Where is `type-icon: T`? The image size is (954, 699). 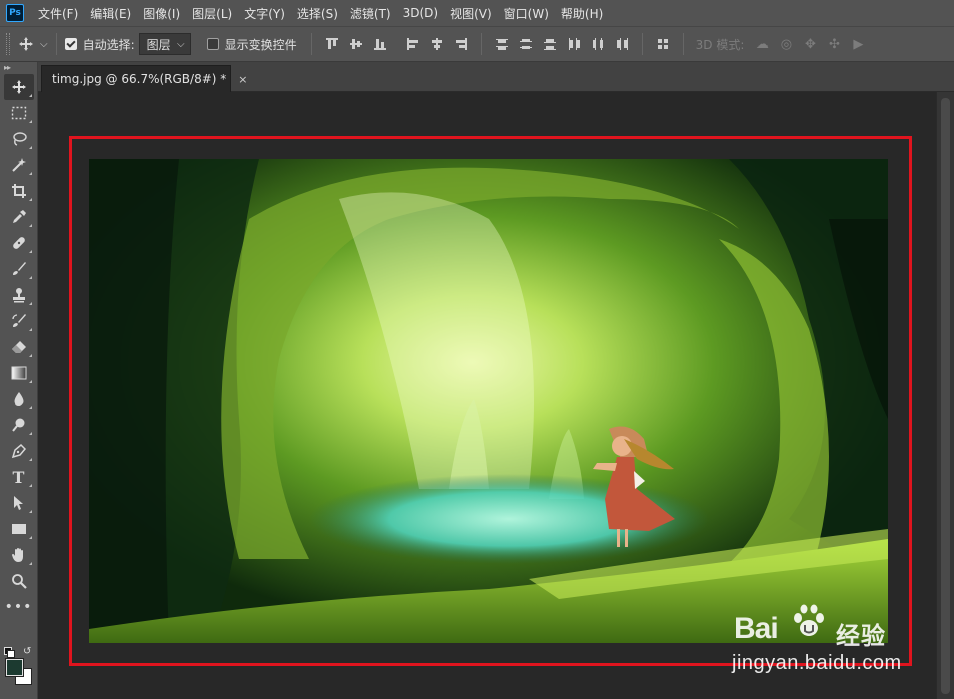 type-icon: T is located at coordinates (18, 477).